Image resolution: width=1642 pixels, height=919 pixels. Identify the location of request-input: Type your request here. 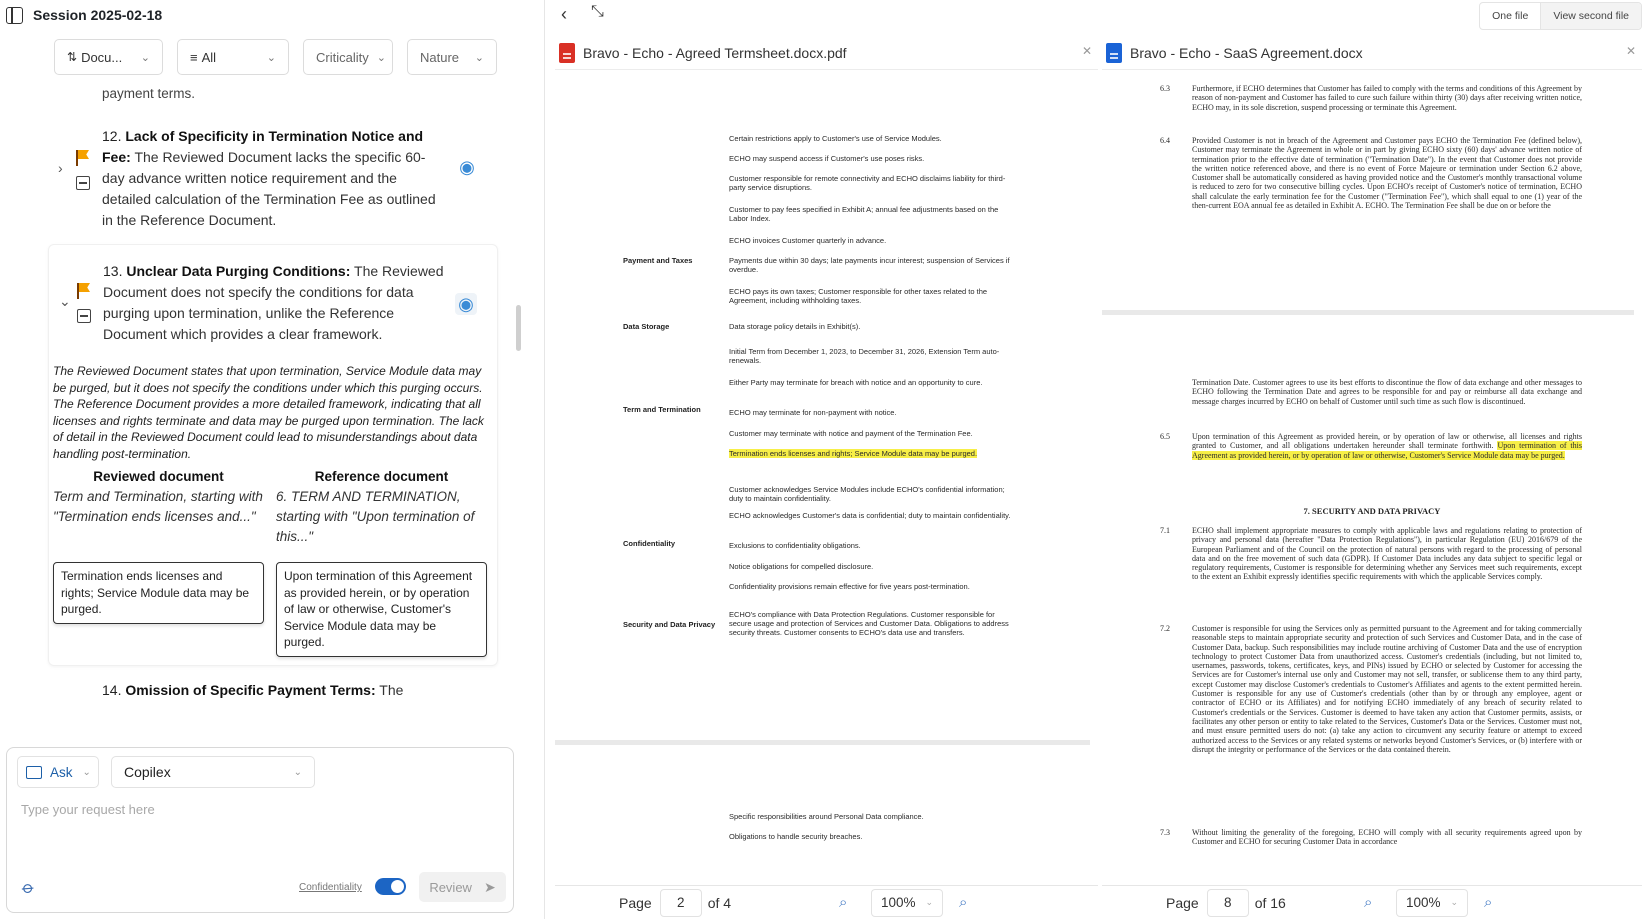
(88, 809).